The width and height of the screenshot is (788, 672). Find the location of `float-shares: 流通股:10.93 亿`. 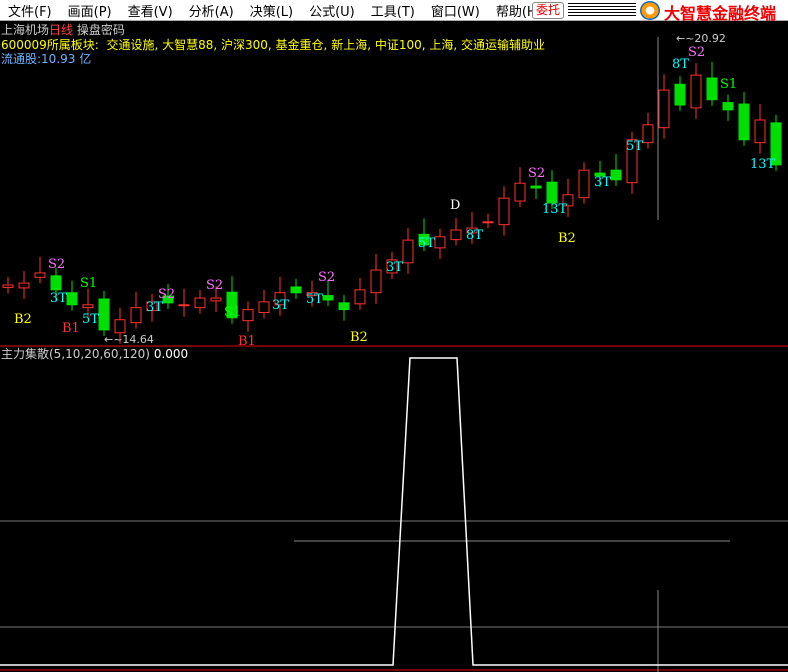

float-shares: 流通股:10.93 亿 is located at coordinates (46, 59).